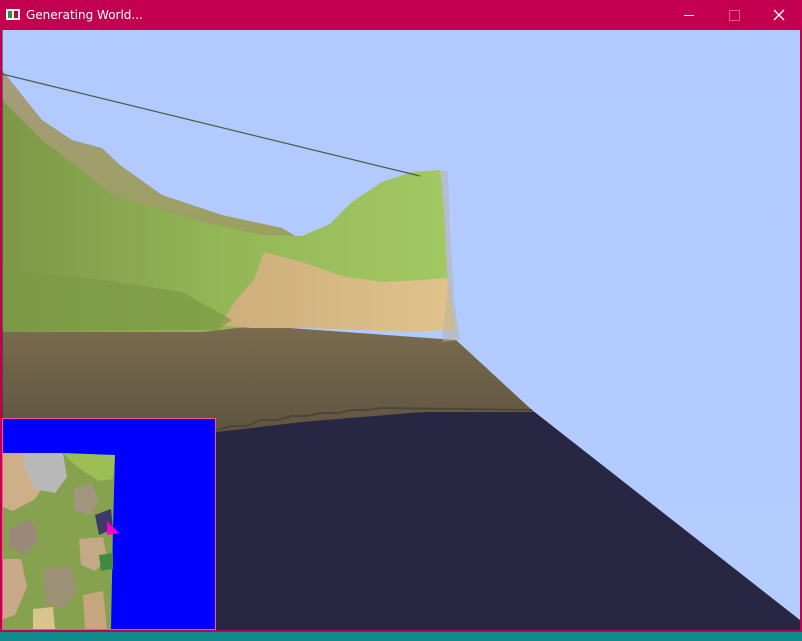  I want to click on app-icon, so click(13, 14).